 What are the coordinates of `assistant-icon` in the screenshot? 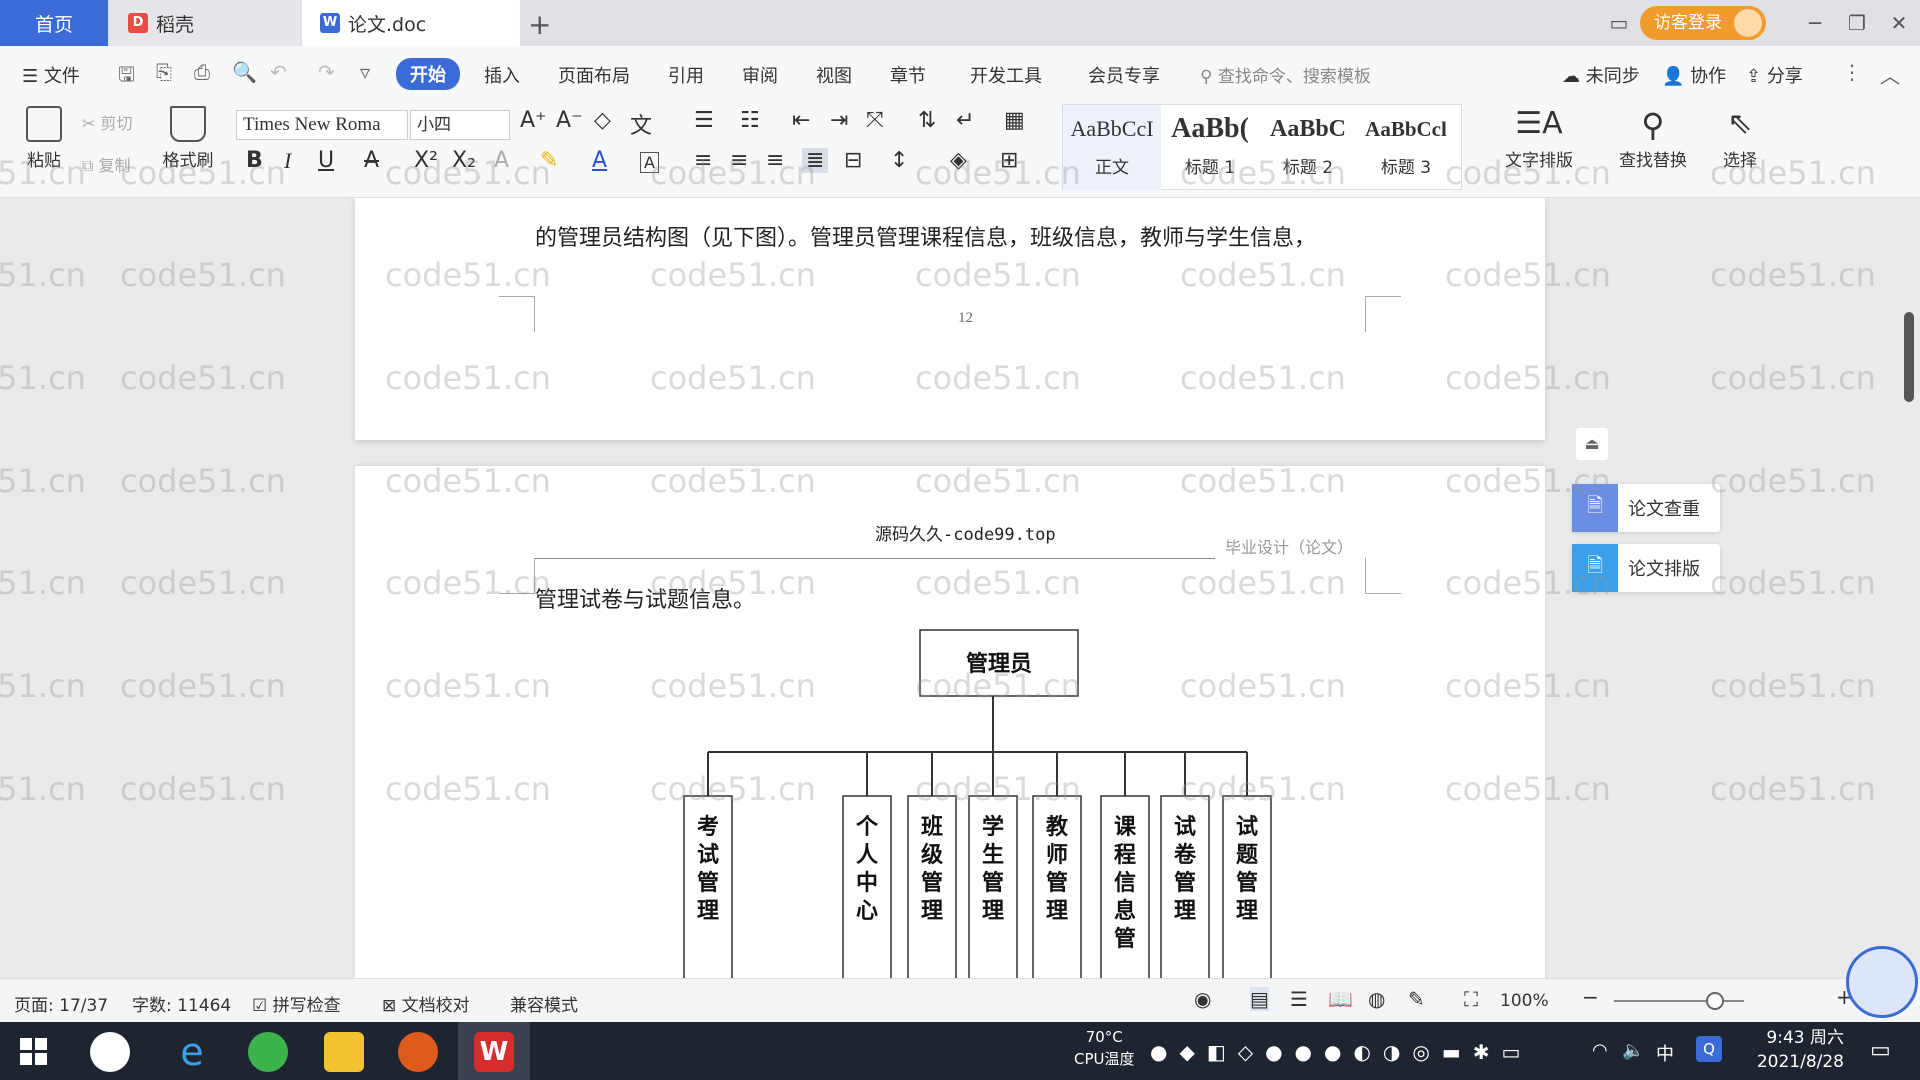 It's located at (1882, 982).